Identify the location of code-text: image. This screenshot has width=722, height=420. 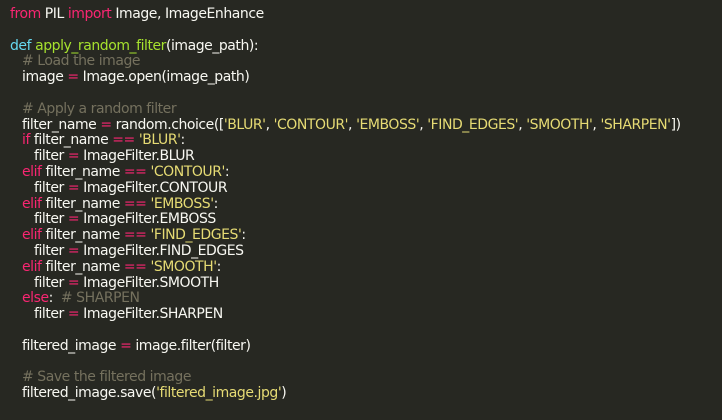
(45, 77).